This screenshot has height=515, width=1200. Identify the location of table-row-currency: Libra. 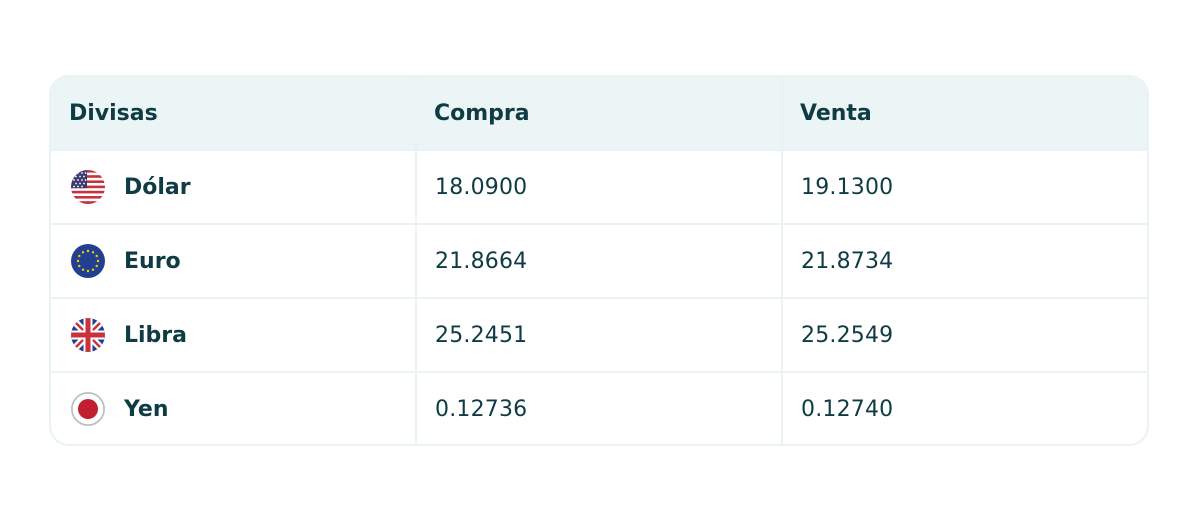
(233, 335).